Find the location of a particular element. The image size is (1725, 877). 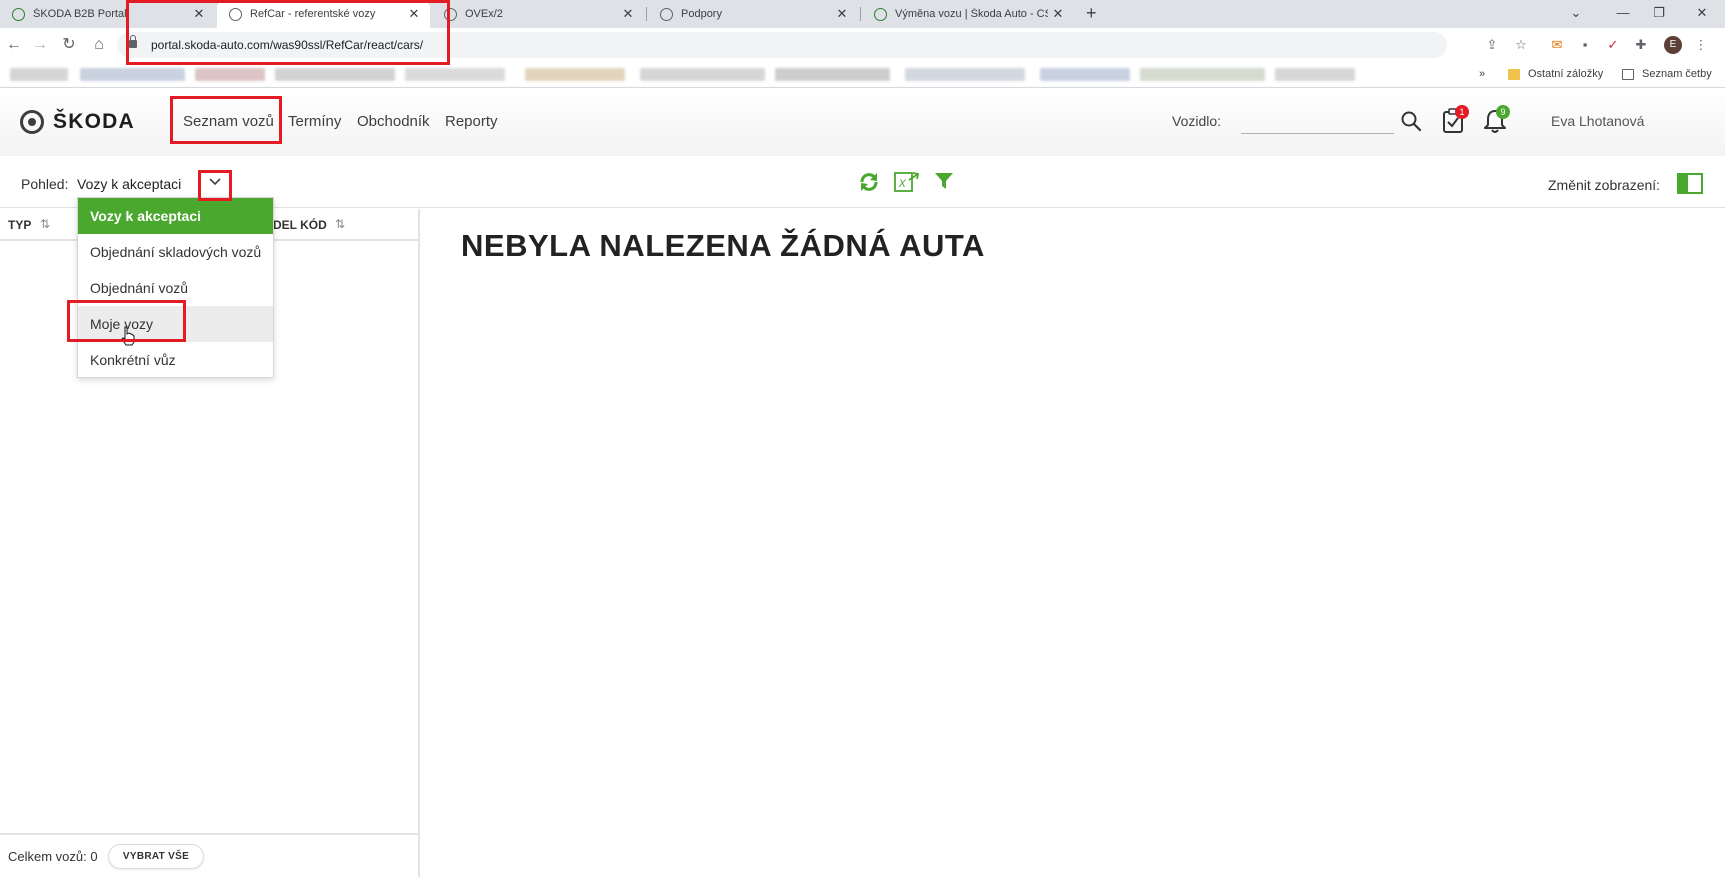

extension-icon: ▪ is located at coordinates (1585, 45).